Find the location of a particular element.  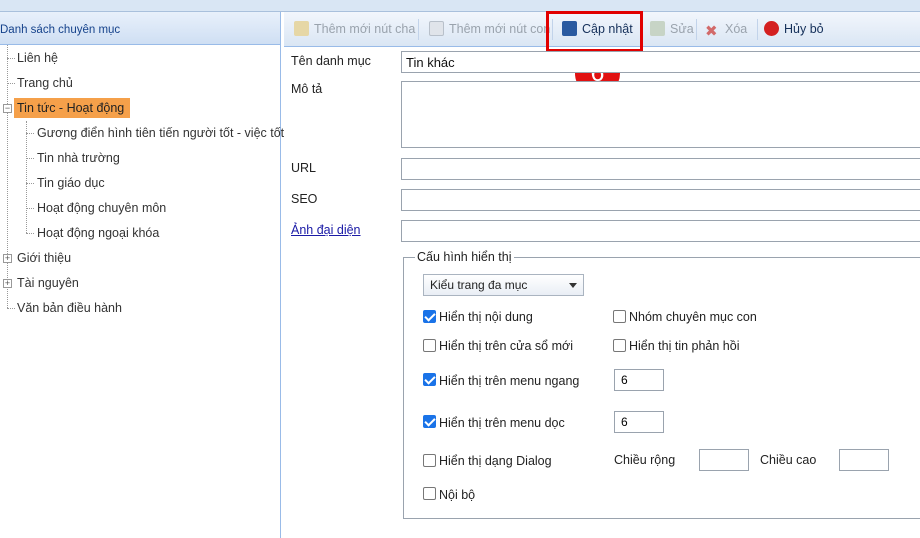

tree-item-tin-nha-truong: Tin nhà trường is located at coordinates (78, 158).